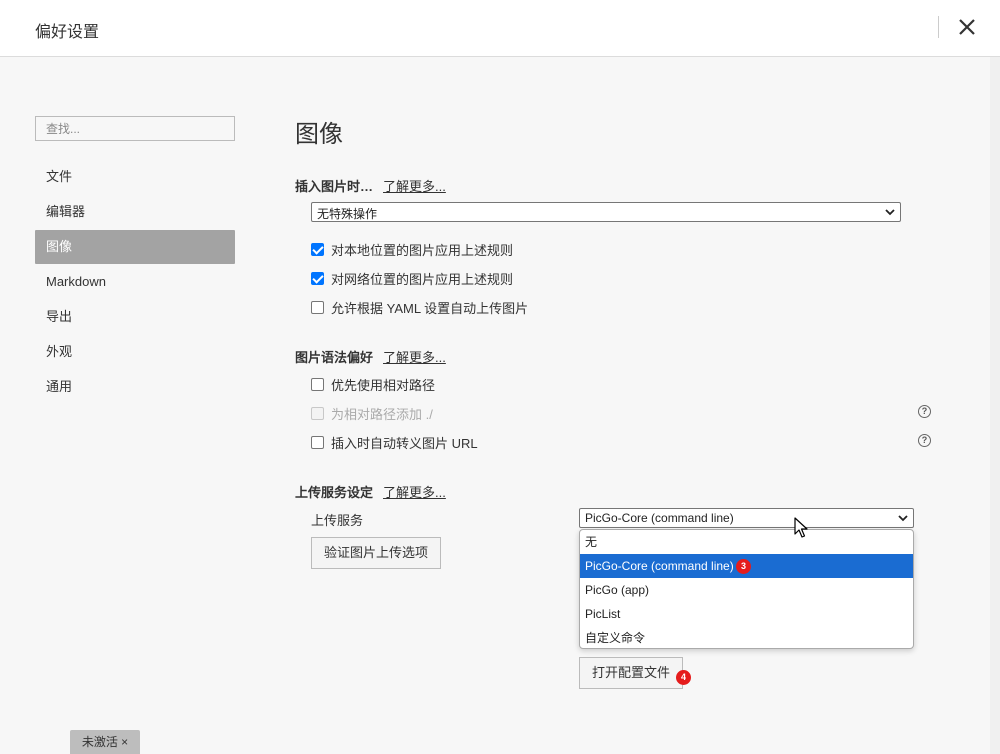  I want to click on close-button, so click(967, 27).